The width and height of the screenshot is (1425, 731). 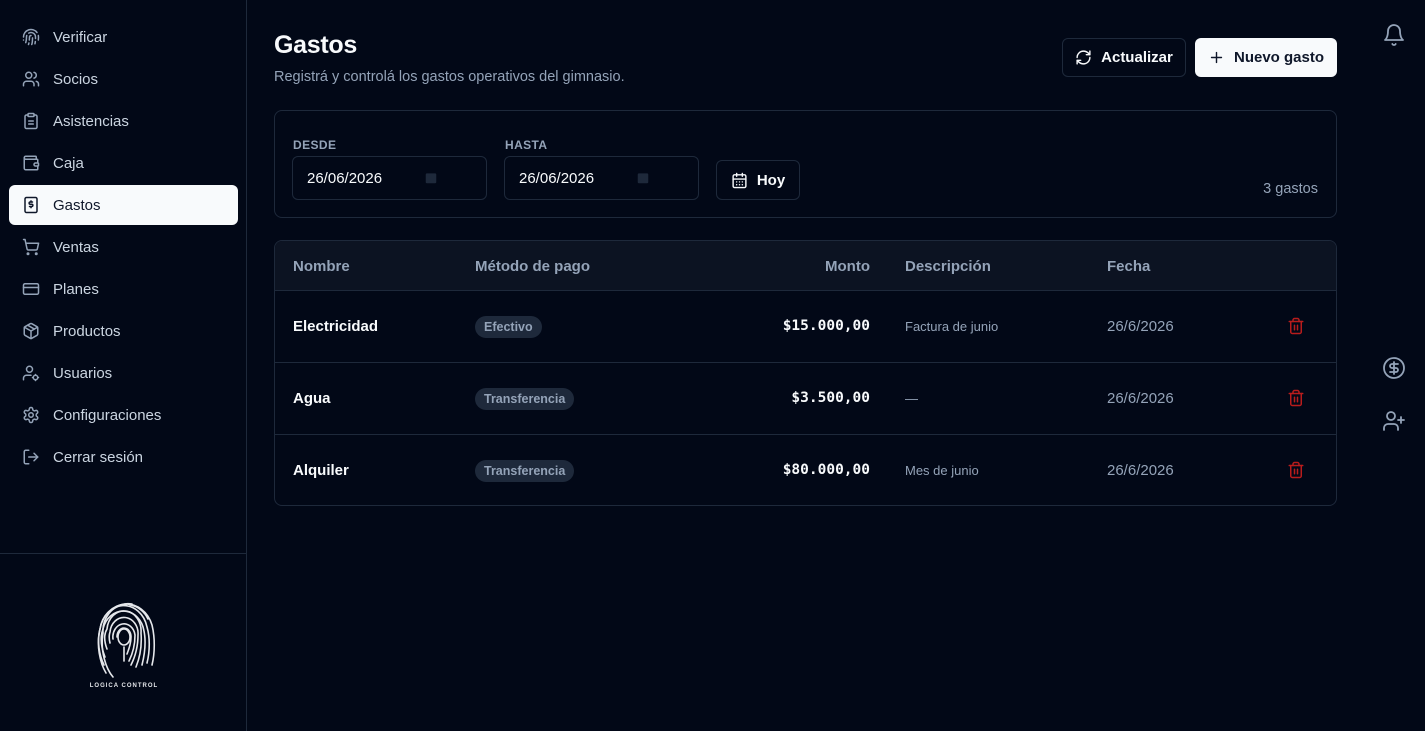 I want to click on column-header-fecha: Fecha, so click(x=1128, y=266).